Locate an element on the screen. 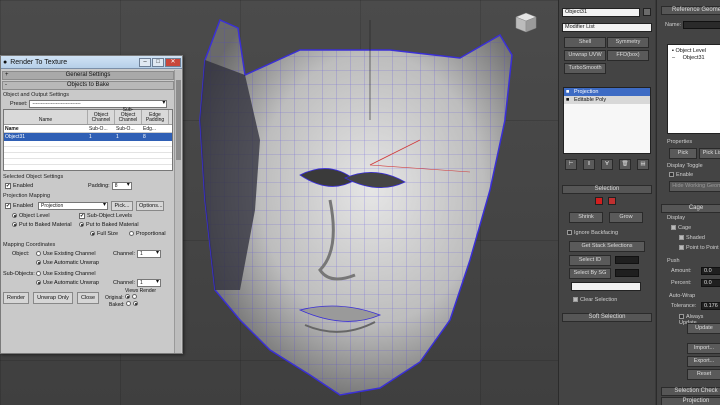  stack-item-projection: ■ Projection is located at coordinates (607, 92).